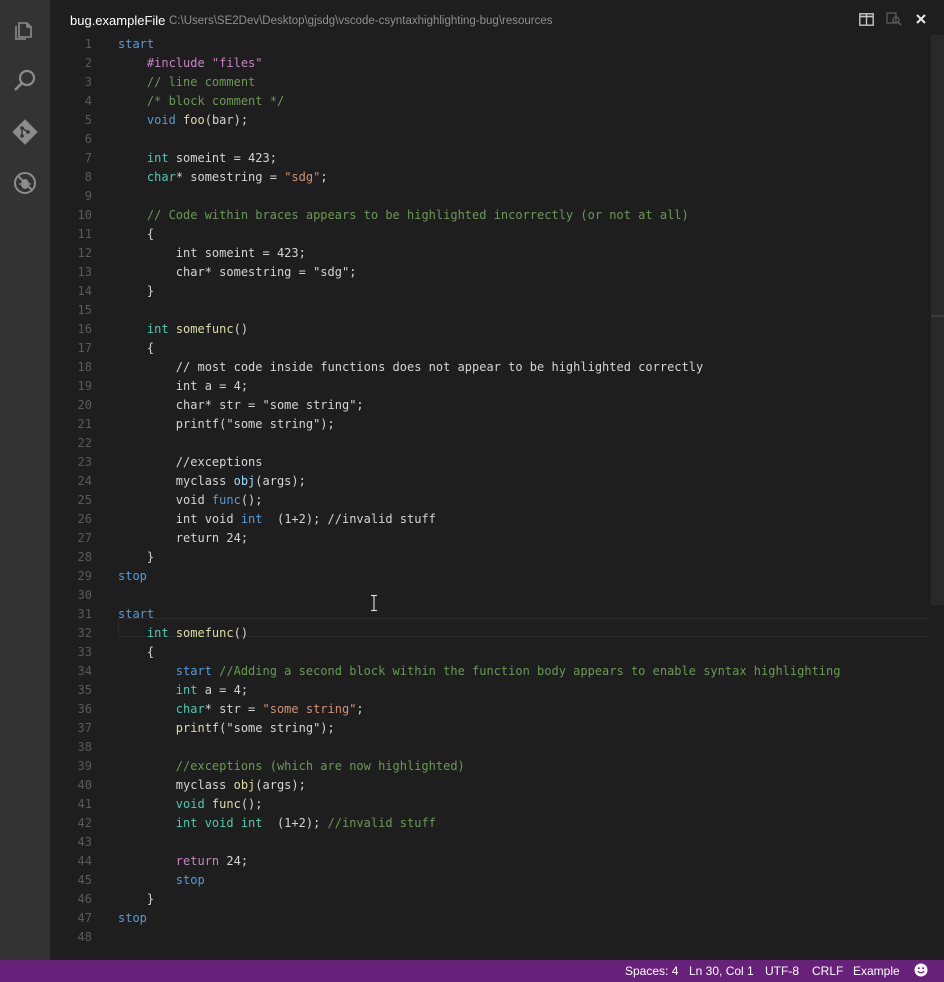 The height and width of the screenshot is (982, 944). Describe the element at coordinates (84, 671) in the screenshot. I see `line-number: 34` at that location.